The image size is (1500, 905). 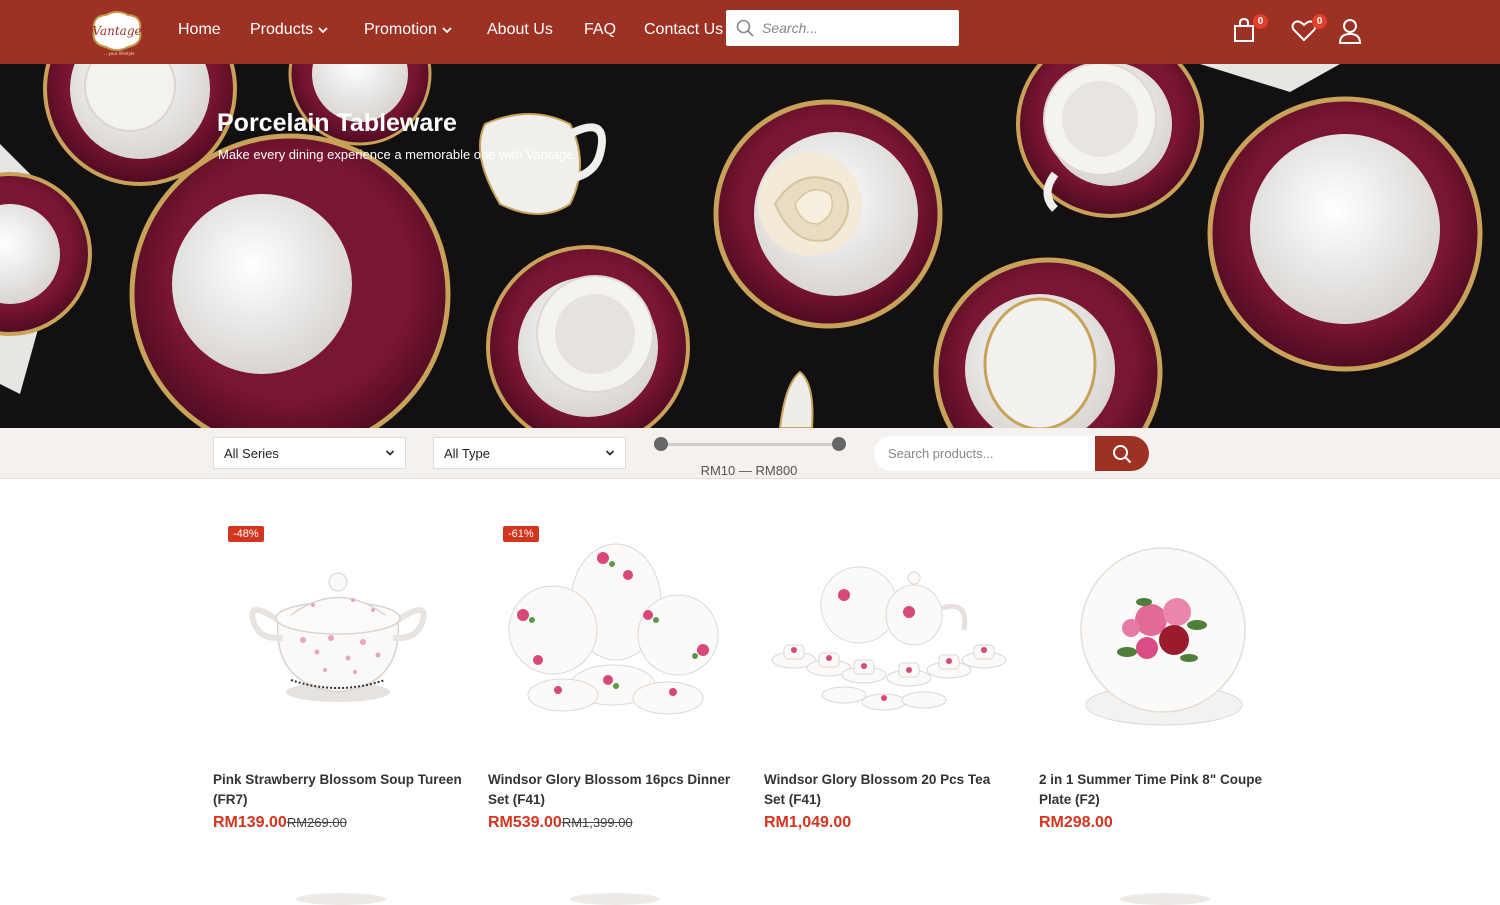 I want to click on nav-contact-us: Contact Us, so click(x=683, y=30).